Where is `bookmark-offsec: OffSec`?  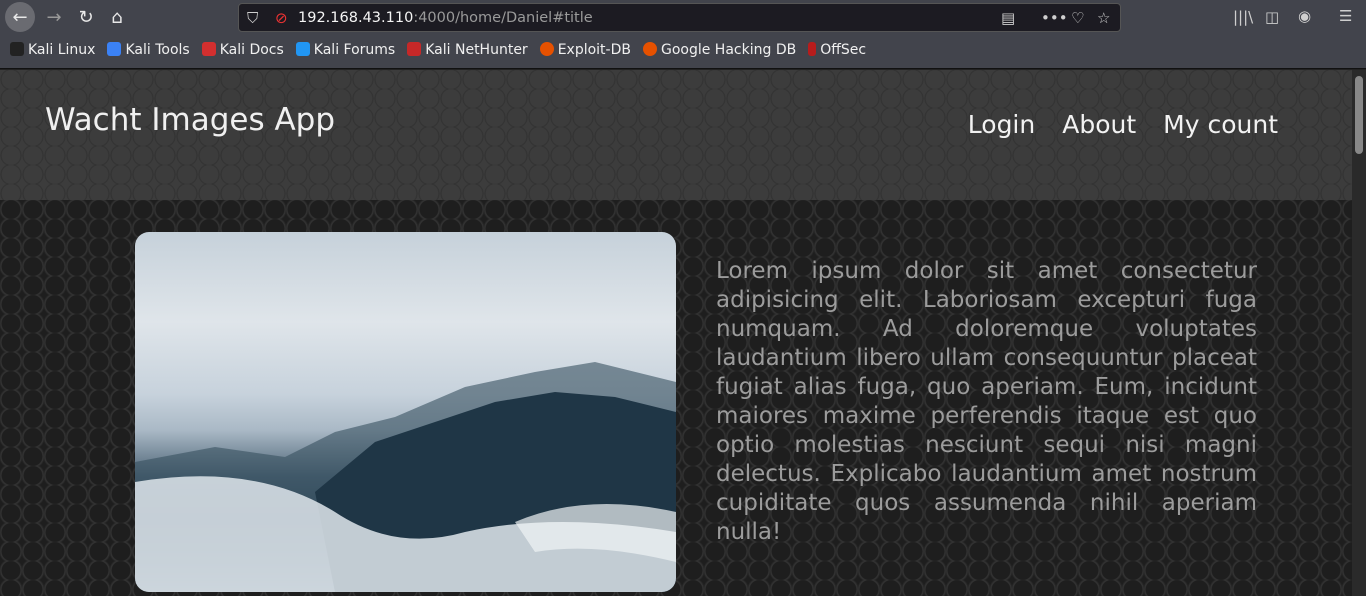
bookmark-offsec: OffSec is located at coordinates (837, 50).